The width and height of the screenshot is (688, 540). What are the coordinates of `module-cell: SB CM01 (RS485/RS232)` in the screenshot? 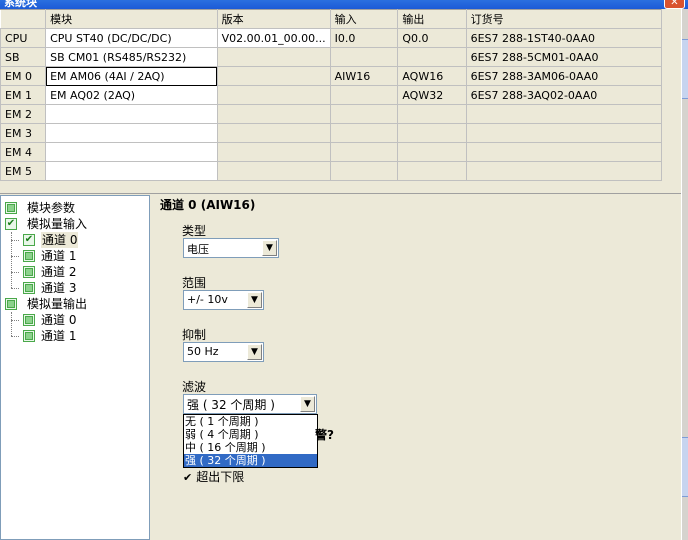 It's located at (131, 57).